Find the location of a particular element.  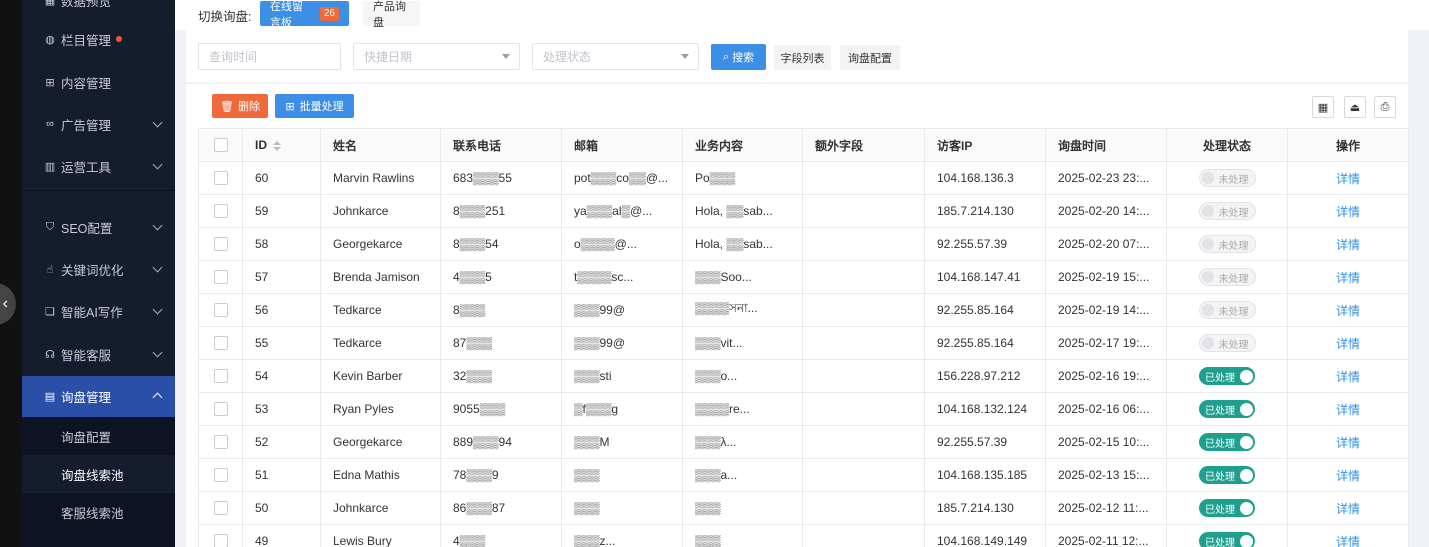

sidebar-subitem-inquiry-pool: 询盘线索池 is located at coordinates (98, 474).